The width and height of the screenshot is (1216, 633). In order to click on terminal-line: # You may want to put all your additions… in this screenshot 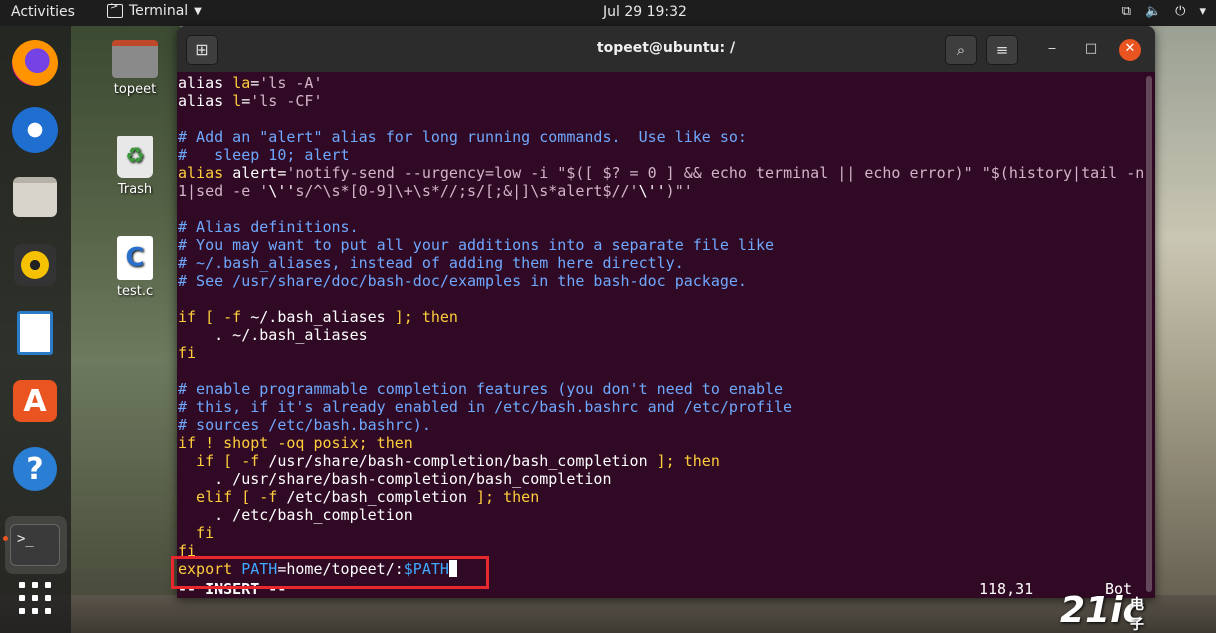, I will do `click(661, 245)`.